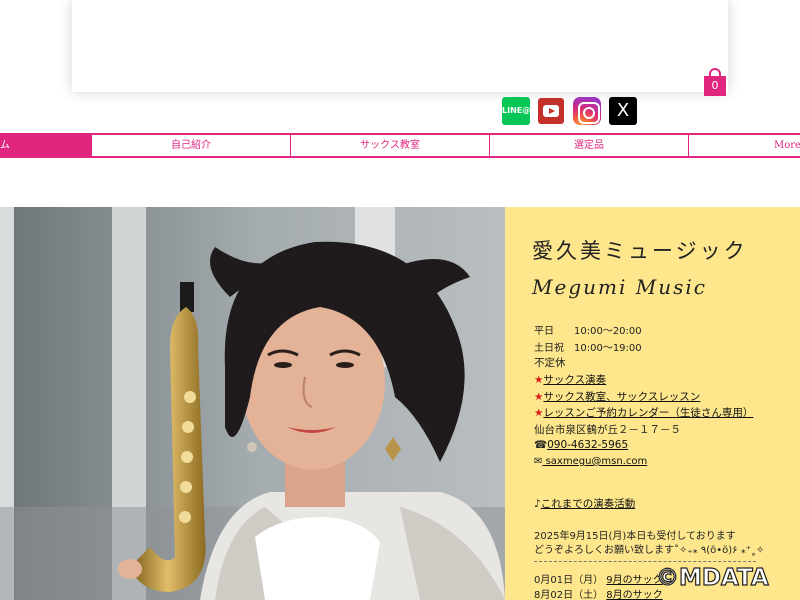 Image resolution: width=800 pixels, height=600 pixels. Describe the element at coordinates (588, 331) in the screenshot. I see `hours-weekday: 平日 10:00〜20:00` at that location.